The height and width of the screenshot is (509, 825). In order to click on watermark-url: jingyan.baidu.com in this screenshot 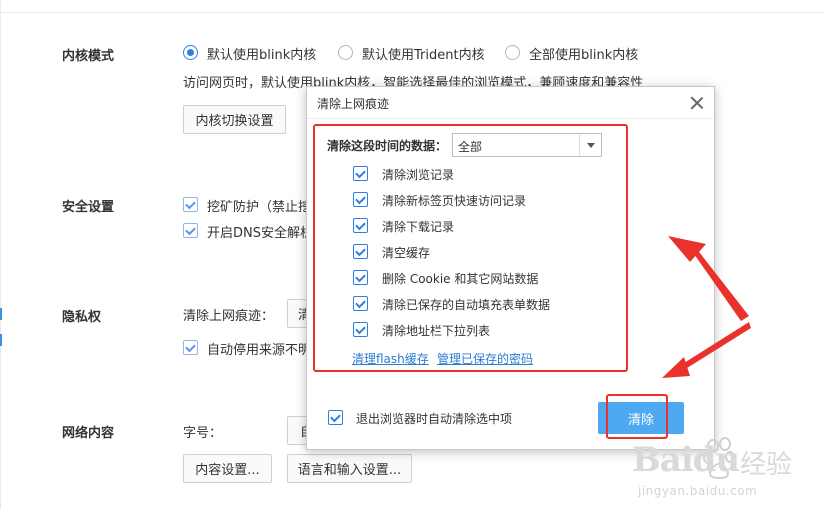, I will do `click(698, 491)`.